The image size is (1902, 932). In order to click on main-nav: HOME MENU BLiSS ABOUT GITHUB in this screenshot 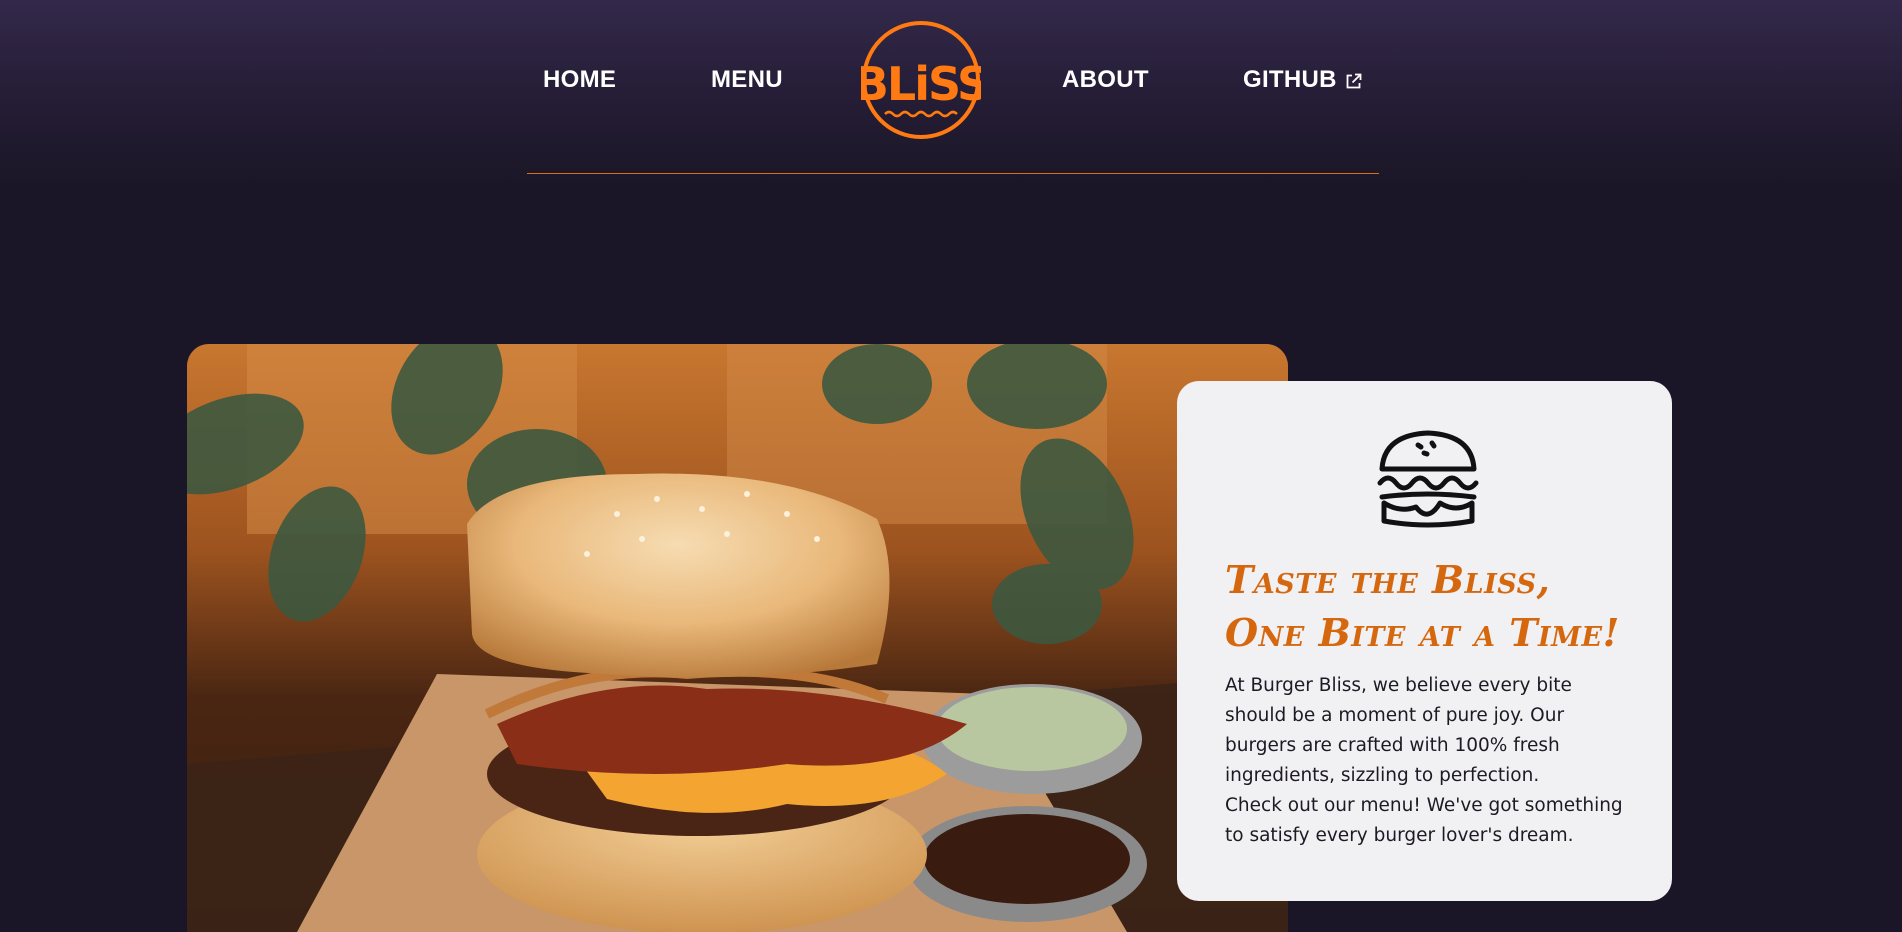, I will do `click(953, 87)`.